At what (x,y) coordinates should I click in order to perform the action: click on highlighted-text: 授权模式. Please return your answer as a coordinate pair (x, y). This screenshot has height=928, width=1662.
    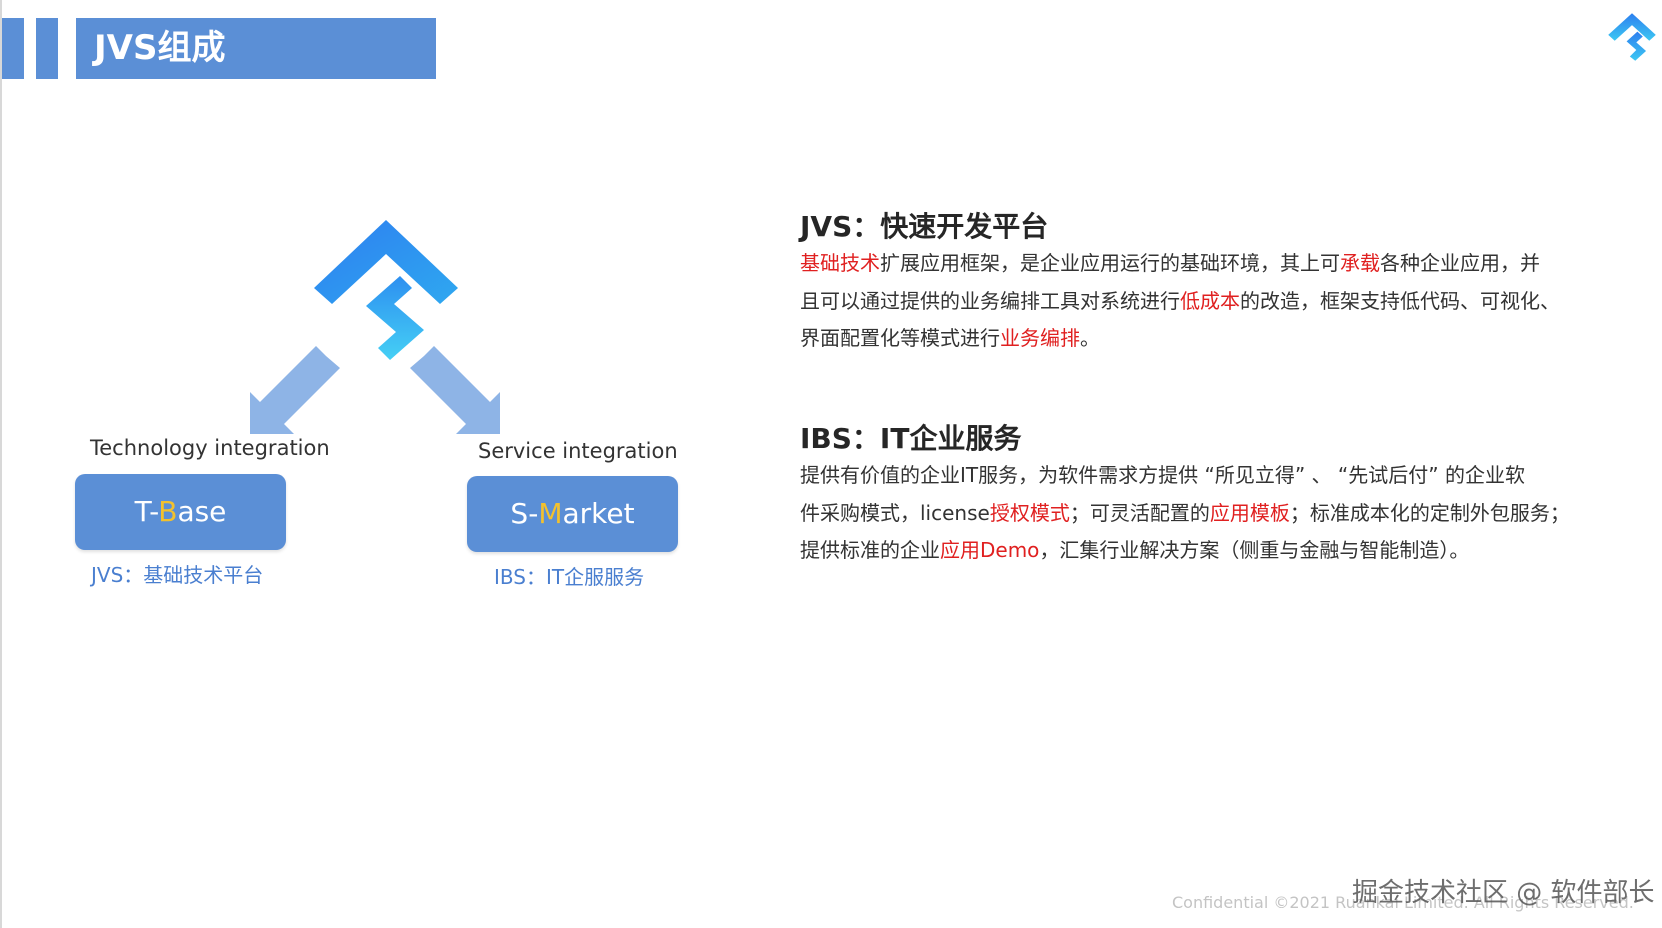
    Looking at the image, I should click on (1029, 512).